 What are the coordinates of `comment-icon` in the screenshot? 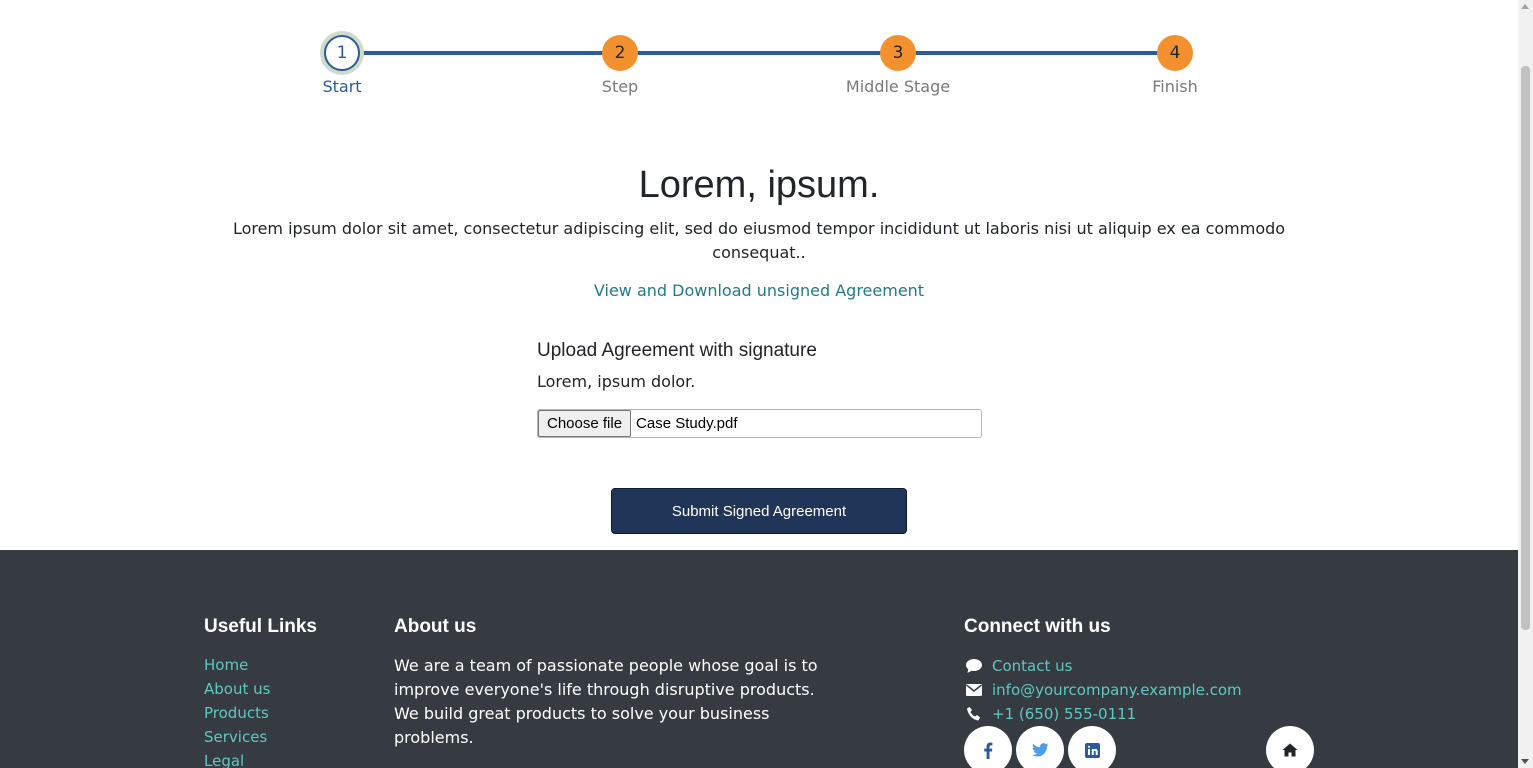 It's located at (974, 666).